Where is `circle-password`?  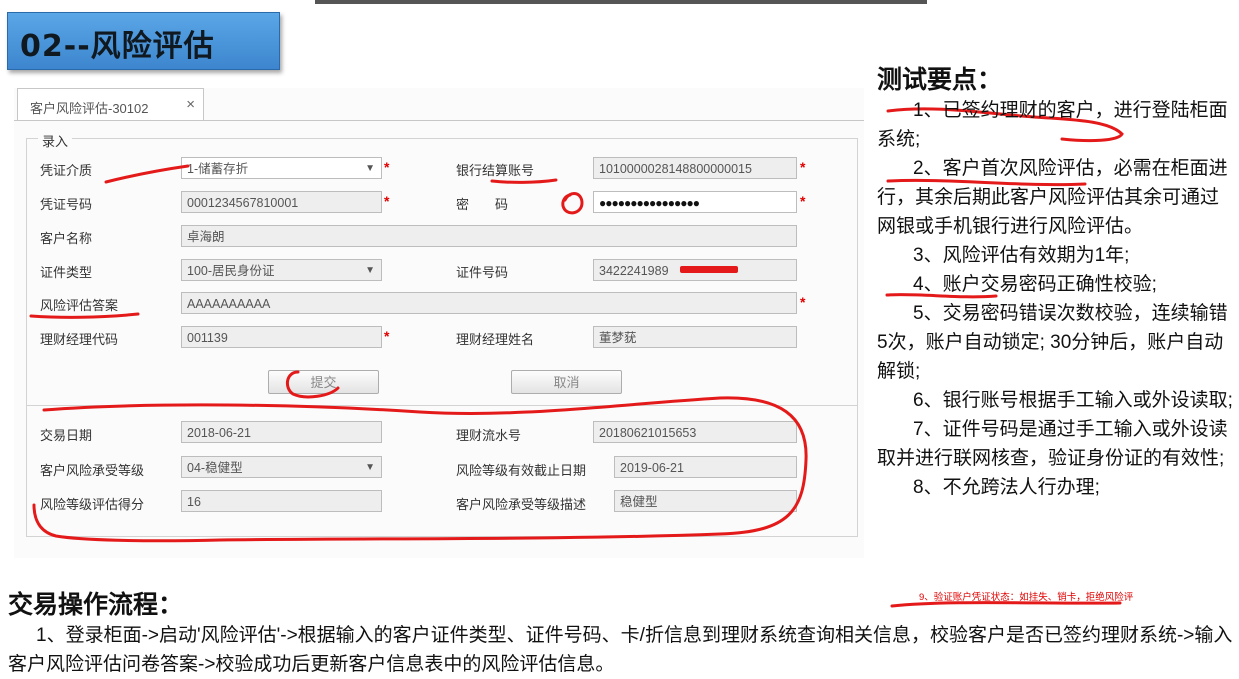 circle-password is located at coordinates (572, 203).